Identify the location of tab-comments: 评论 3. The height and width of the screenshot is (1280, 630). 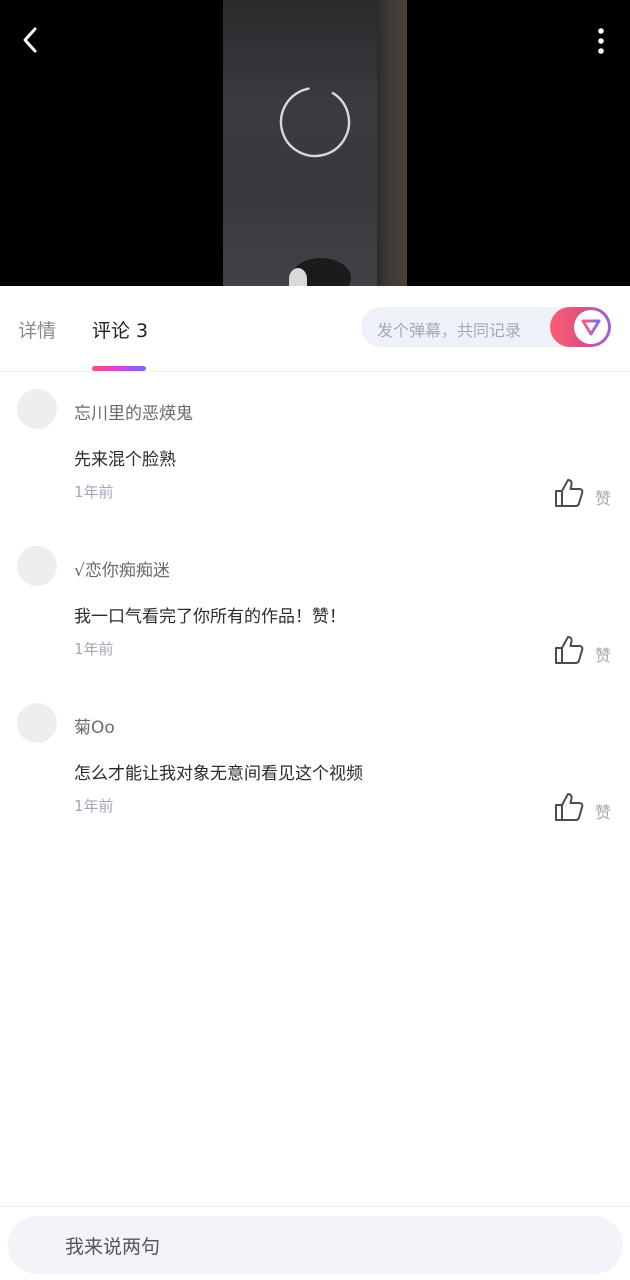
(120, 329).